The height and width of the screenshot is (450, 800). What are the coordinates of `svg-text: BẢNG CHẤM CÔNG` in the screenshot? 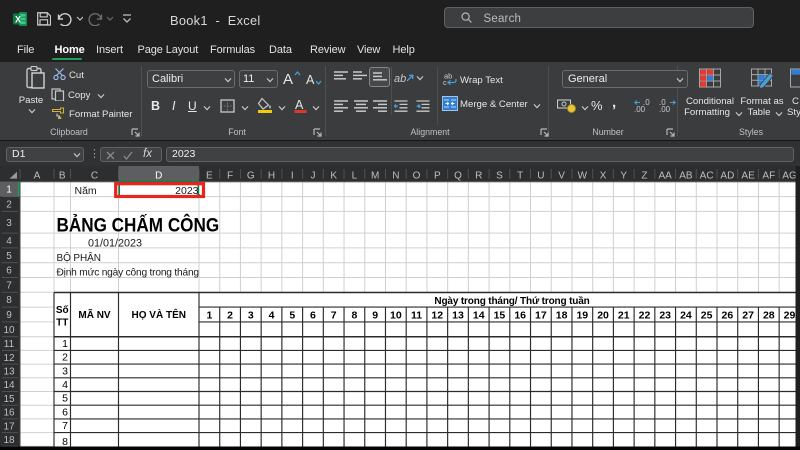 It's located at (138, 224).